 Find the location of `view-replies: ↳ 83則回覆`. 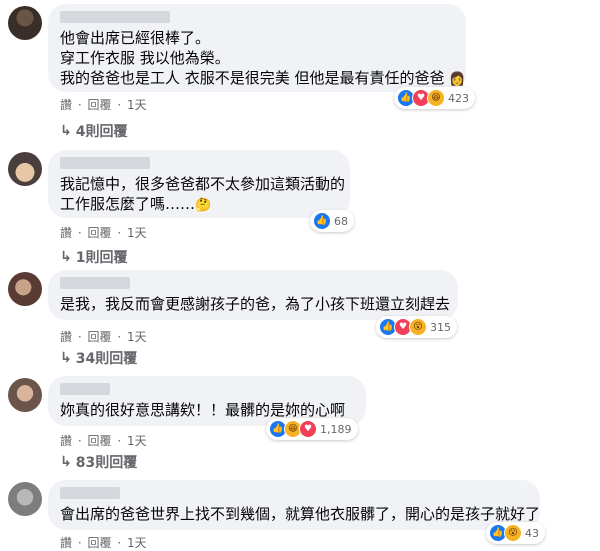

view-replies: ↳ 83則回覆 is located at coordinates (98, 462).